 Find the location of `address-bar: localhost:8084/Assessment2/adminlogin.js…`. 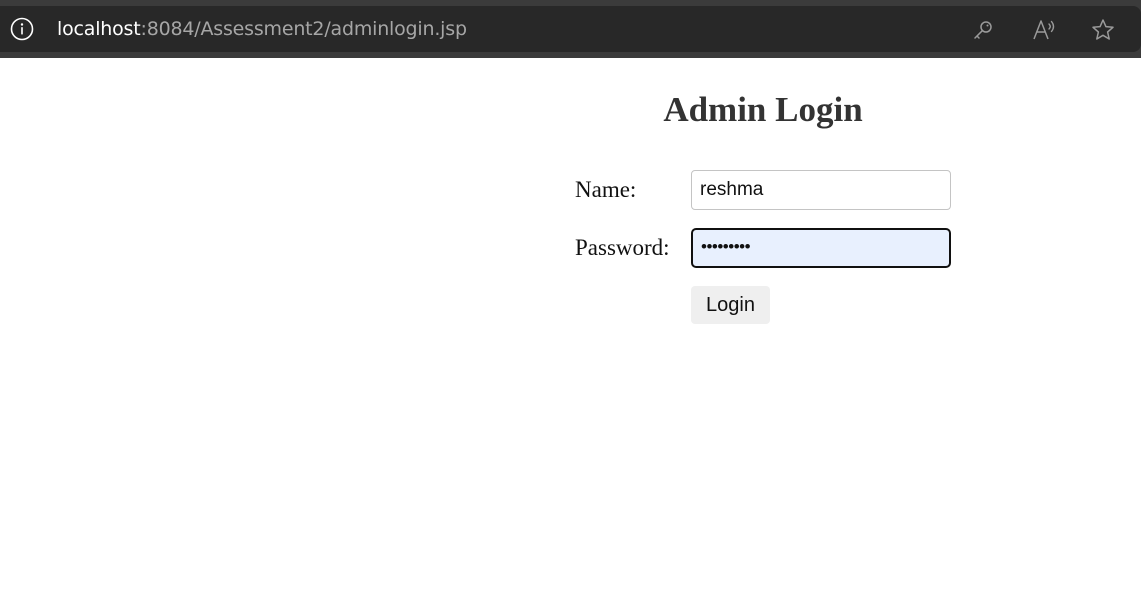

address-bar: localhost:8084/Assessment2/adminlogin.js… is located at coordinates (570, 29).